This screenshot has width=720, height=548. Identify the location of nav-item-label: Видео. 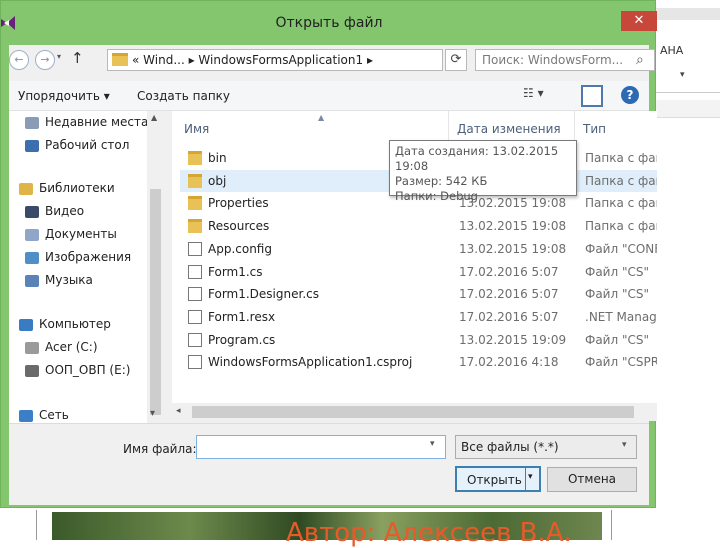
(65, 211).